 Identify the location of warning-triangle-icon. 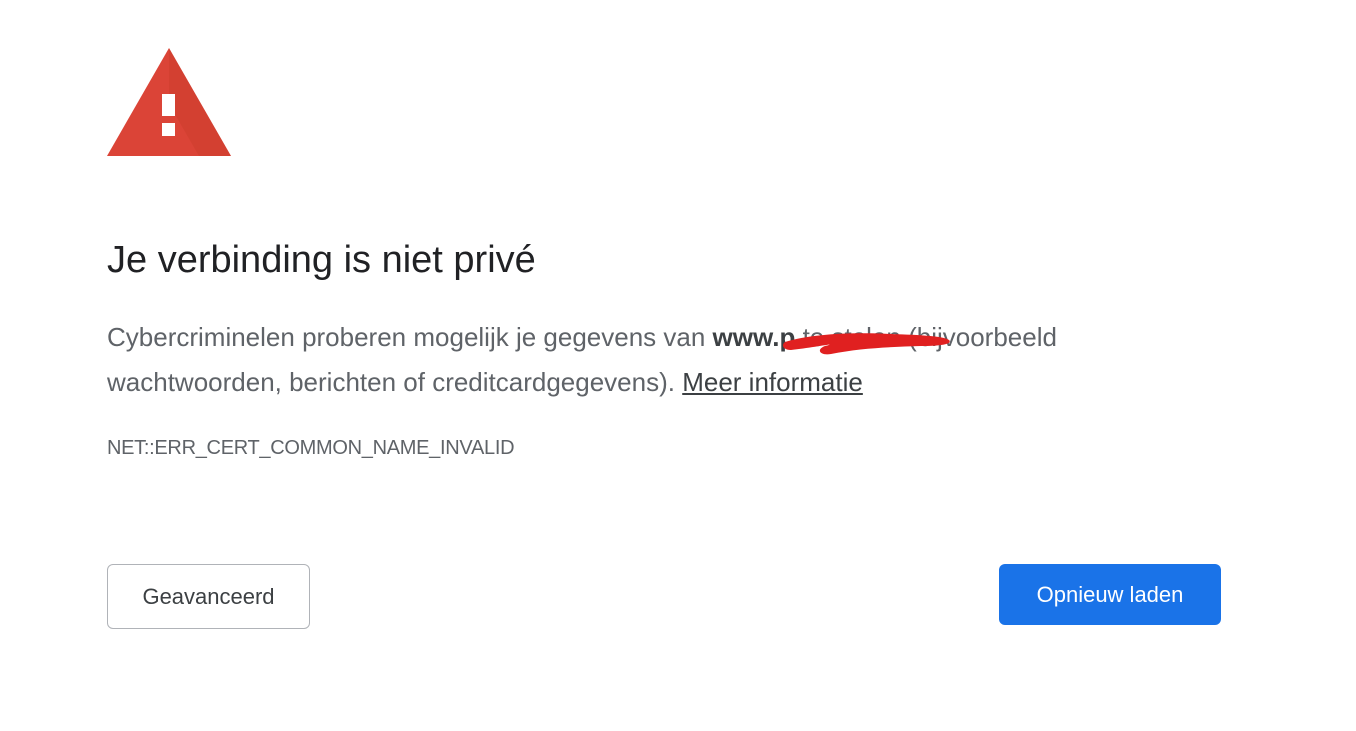
(169, 102).